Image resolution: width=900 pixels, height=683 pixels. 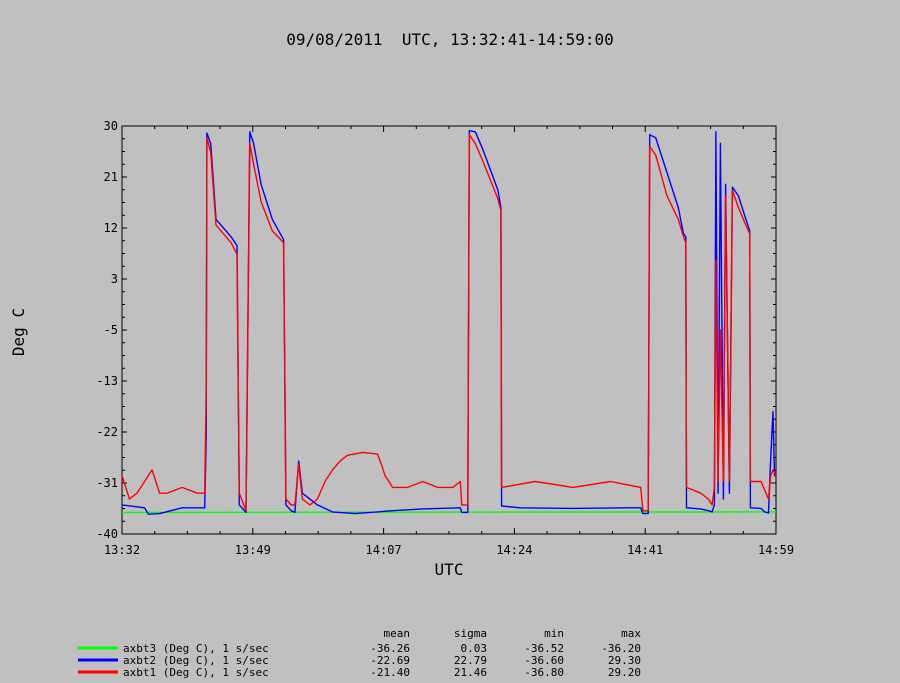 What do you see at coordinates (397, 633) in the screenshot?
I see `stats-header-mean: mean` at bounding box center [397, 633].